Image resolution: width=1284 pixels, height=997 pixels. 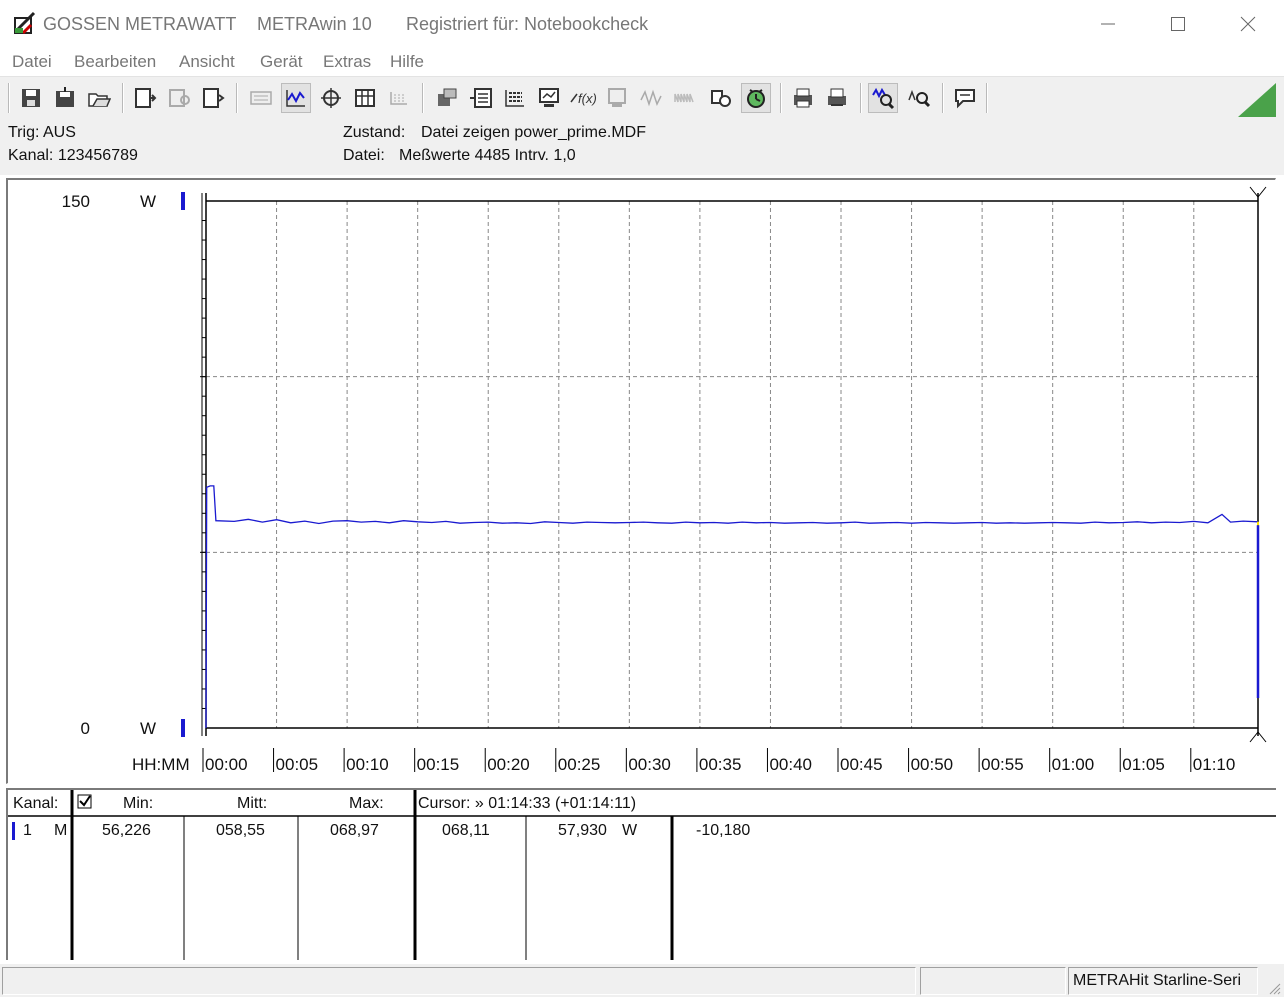 I want to click on zoom-button, so click(x=919, y=98).